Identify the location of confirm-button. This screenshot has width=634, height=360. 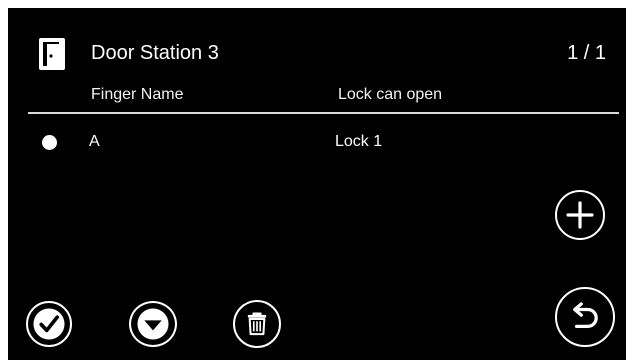
(49, 324).